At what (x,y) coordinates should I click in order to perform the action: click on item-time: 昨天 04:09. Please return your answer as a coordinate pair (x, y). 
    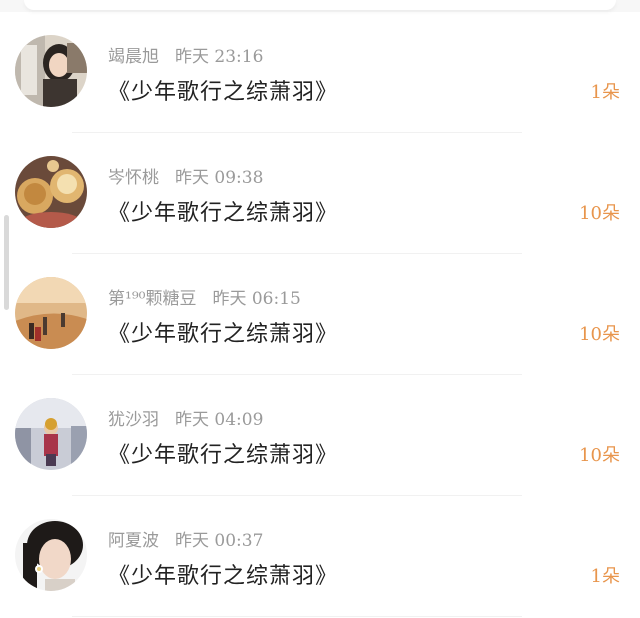
    Looking at the image, I should click on (219, 420).